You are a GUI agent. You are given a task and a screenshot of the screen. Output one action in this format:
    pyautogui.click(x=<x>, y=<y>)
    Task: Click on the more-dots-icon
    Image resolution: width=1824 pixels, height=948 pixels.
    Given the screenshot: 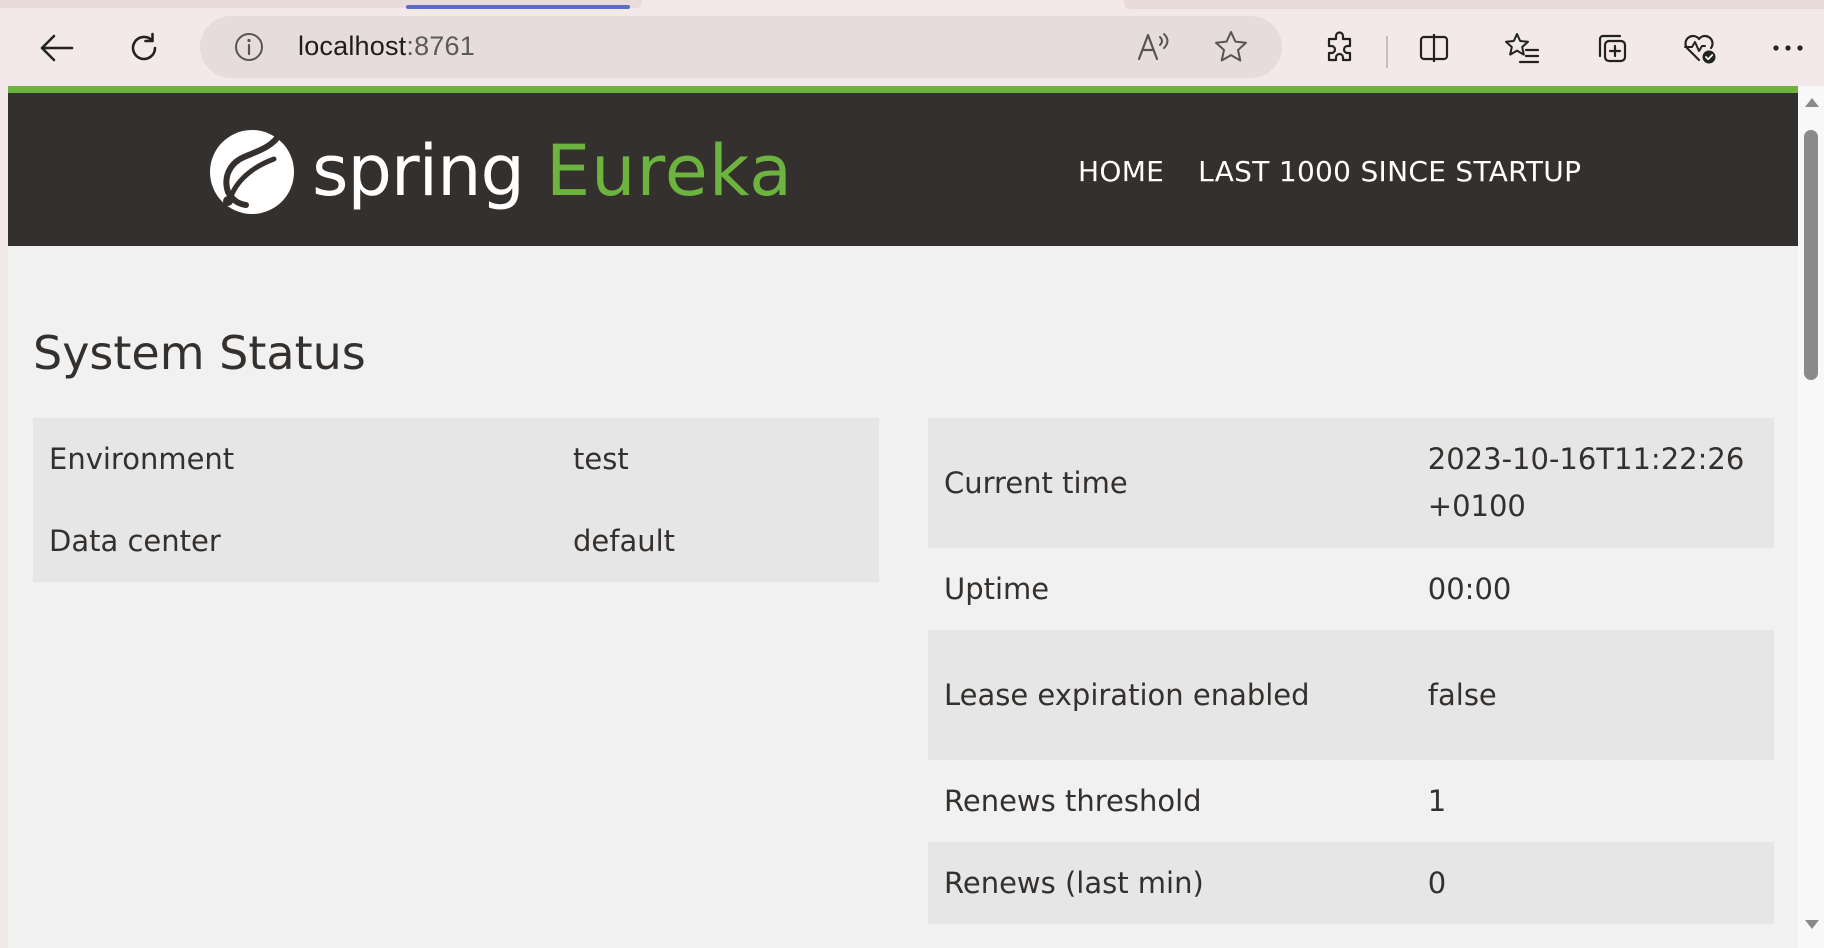 What is the action you would take?
    pyautogui.click(x=1788, y=48)
    